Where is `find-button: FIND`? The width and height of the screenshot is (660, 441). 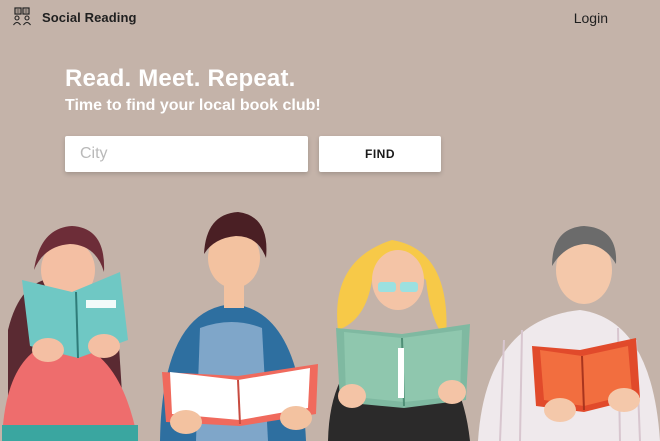 find-button: FIND is located at coordinates (380, 154).